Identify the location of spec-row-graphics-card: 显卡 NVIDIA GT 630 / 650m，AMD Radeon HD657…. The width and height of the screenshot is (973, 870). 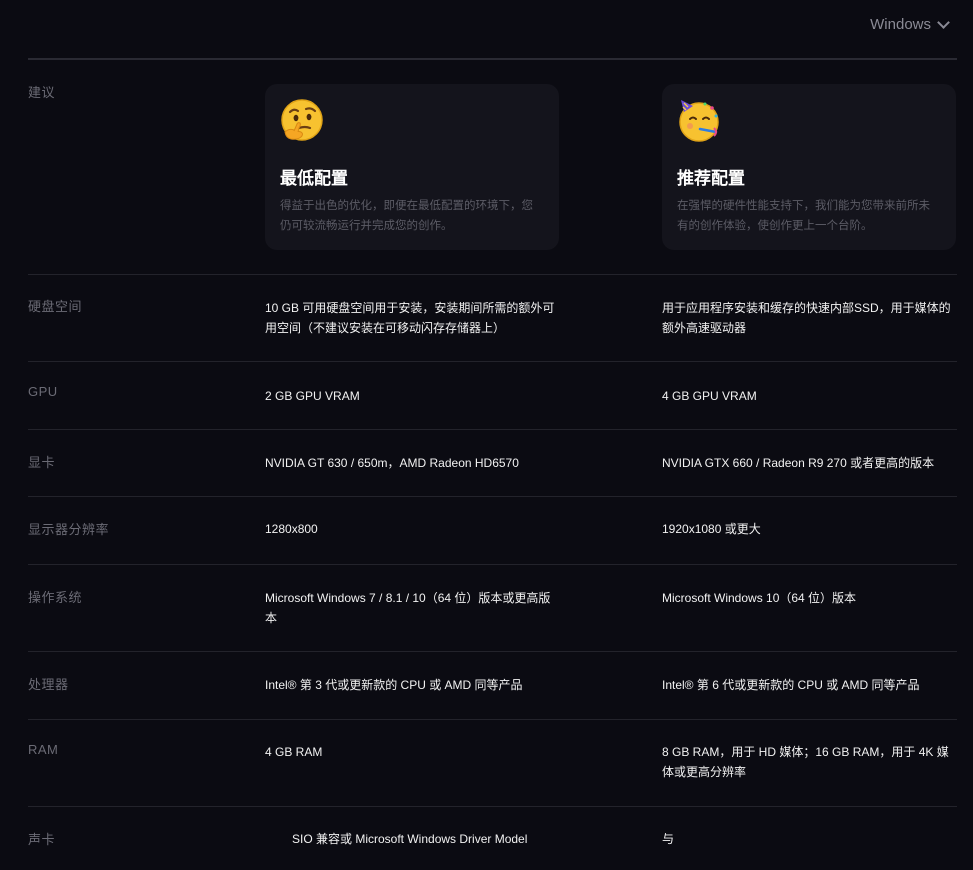
(492, 463).